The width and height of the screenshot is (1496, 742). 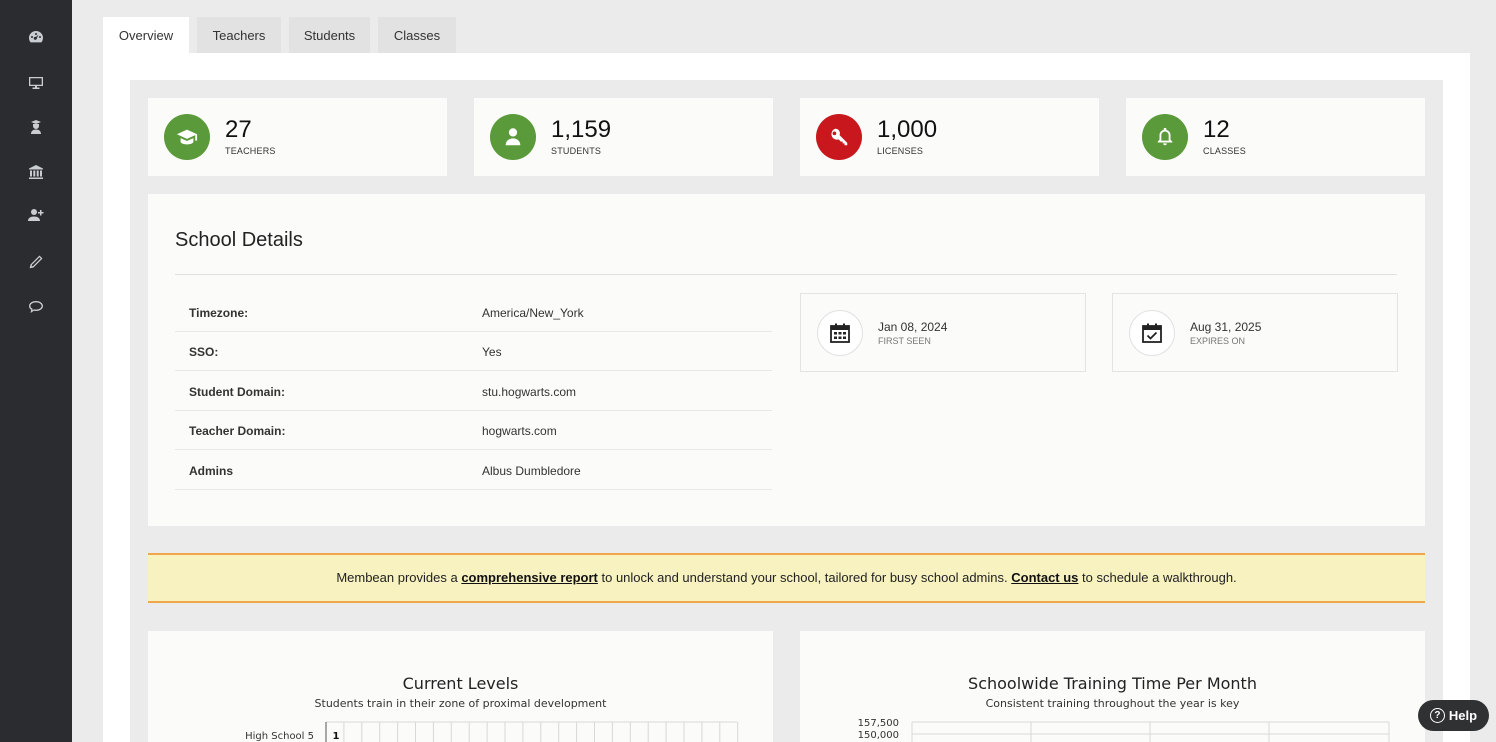 I want to click on graduation-cap-icon, so click(x=187, y=137).